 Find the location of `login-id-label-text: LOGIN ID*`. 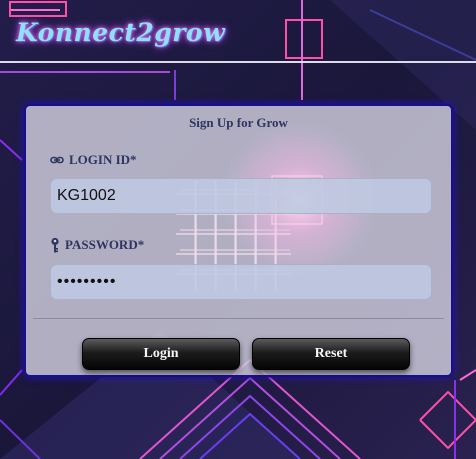

login-id-label-text: LOGIN ID* is located at coordinates (103, 159).